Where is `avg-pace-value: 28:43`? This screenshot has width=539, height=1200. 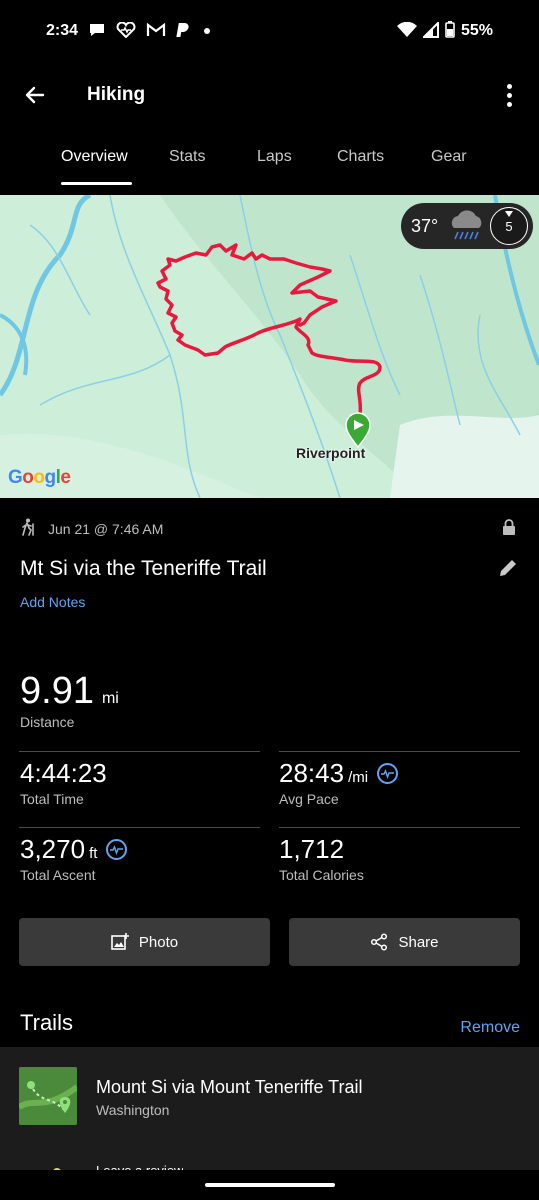
avg-pace-value: 28:43 is located at coordinates (312, 773).